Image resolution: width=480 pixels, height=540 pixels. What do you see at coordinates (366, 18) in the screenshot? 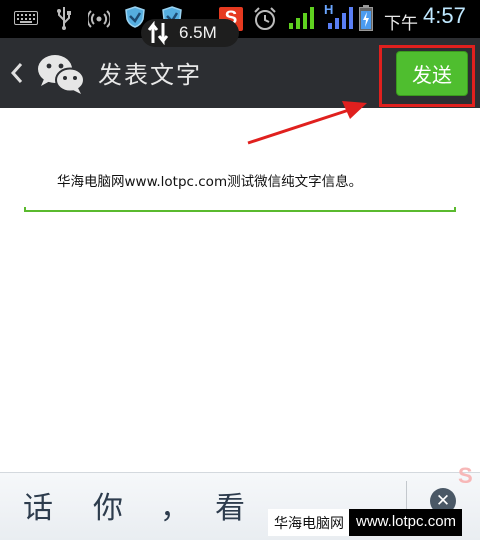
I see `battery-charging-icon` at bounding box center [366, 18].